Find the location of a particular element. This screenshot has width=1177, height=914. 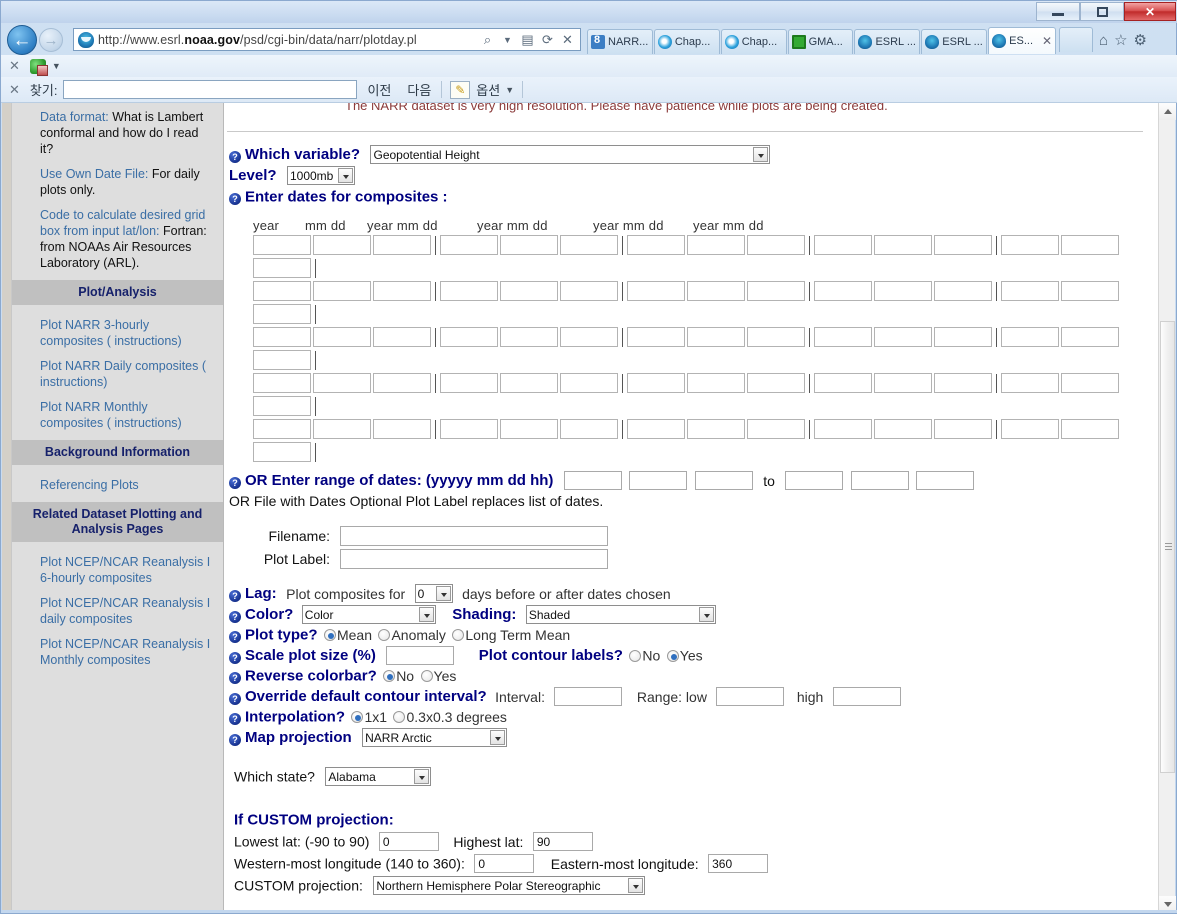

reverse-colorbar-radio-no is located at coordinates (389, 676).